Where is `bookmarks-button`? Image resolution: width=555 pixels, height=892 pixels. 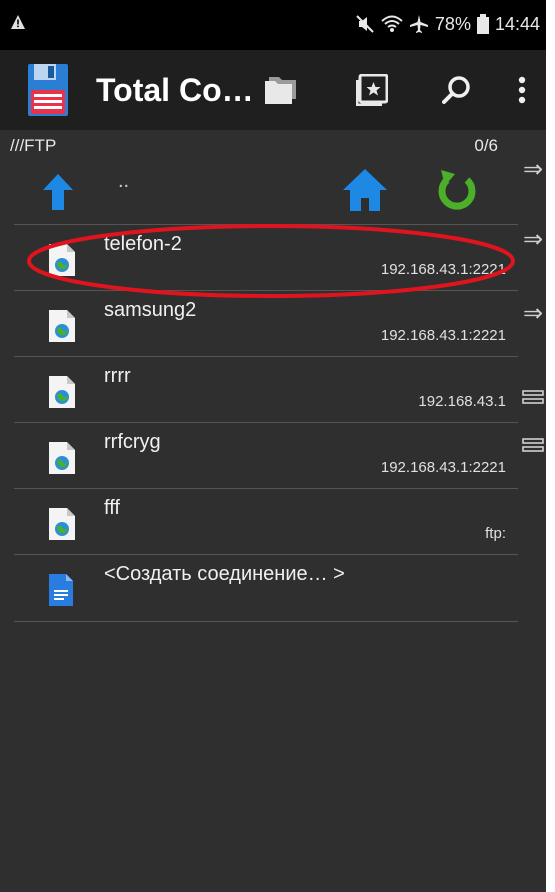
bookmarks-button is located at coordinates (372, 90).